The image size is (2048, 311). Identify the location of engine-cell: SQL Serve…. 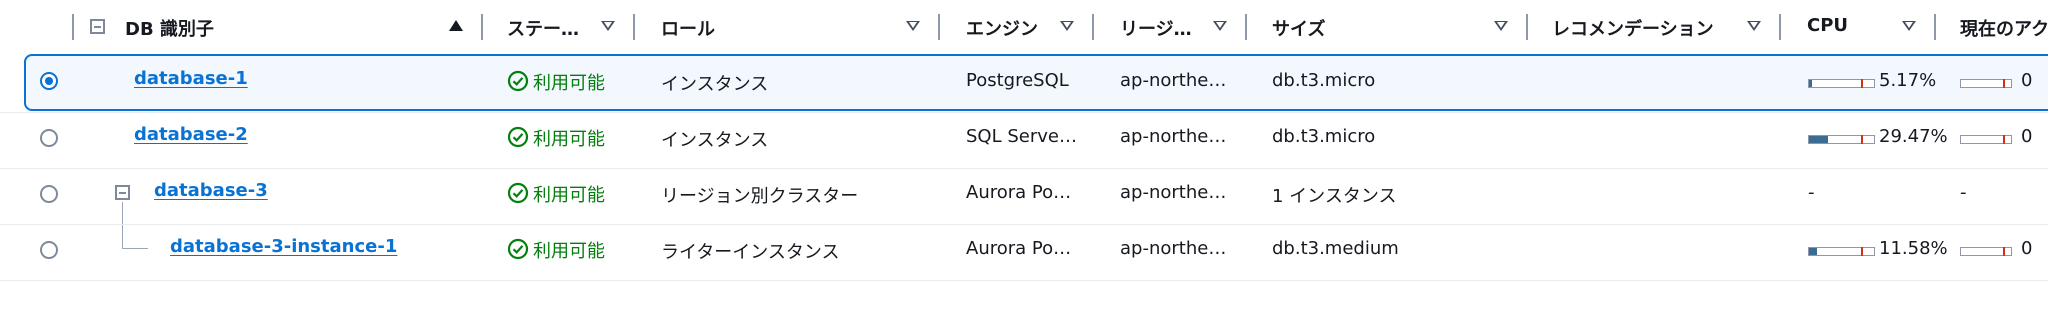
(1021, 136).